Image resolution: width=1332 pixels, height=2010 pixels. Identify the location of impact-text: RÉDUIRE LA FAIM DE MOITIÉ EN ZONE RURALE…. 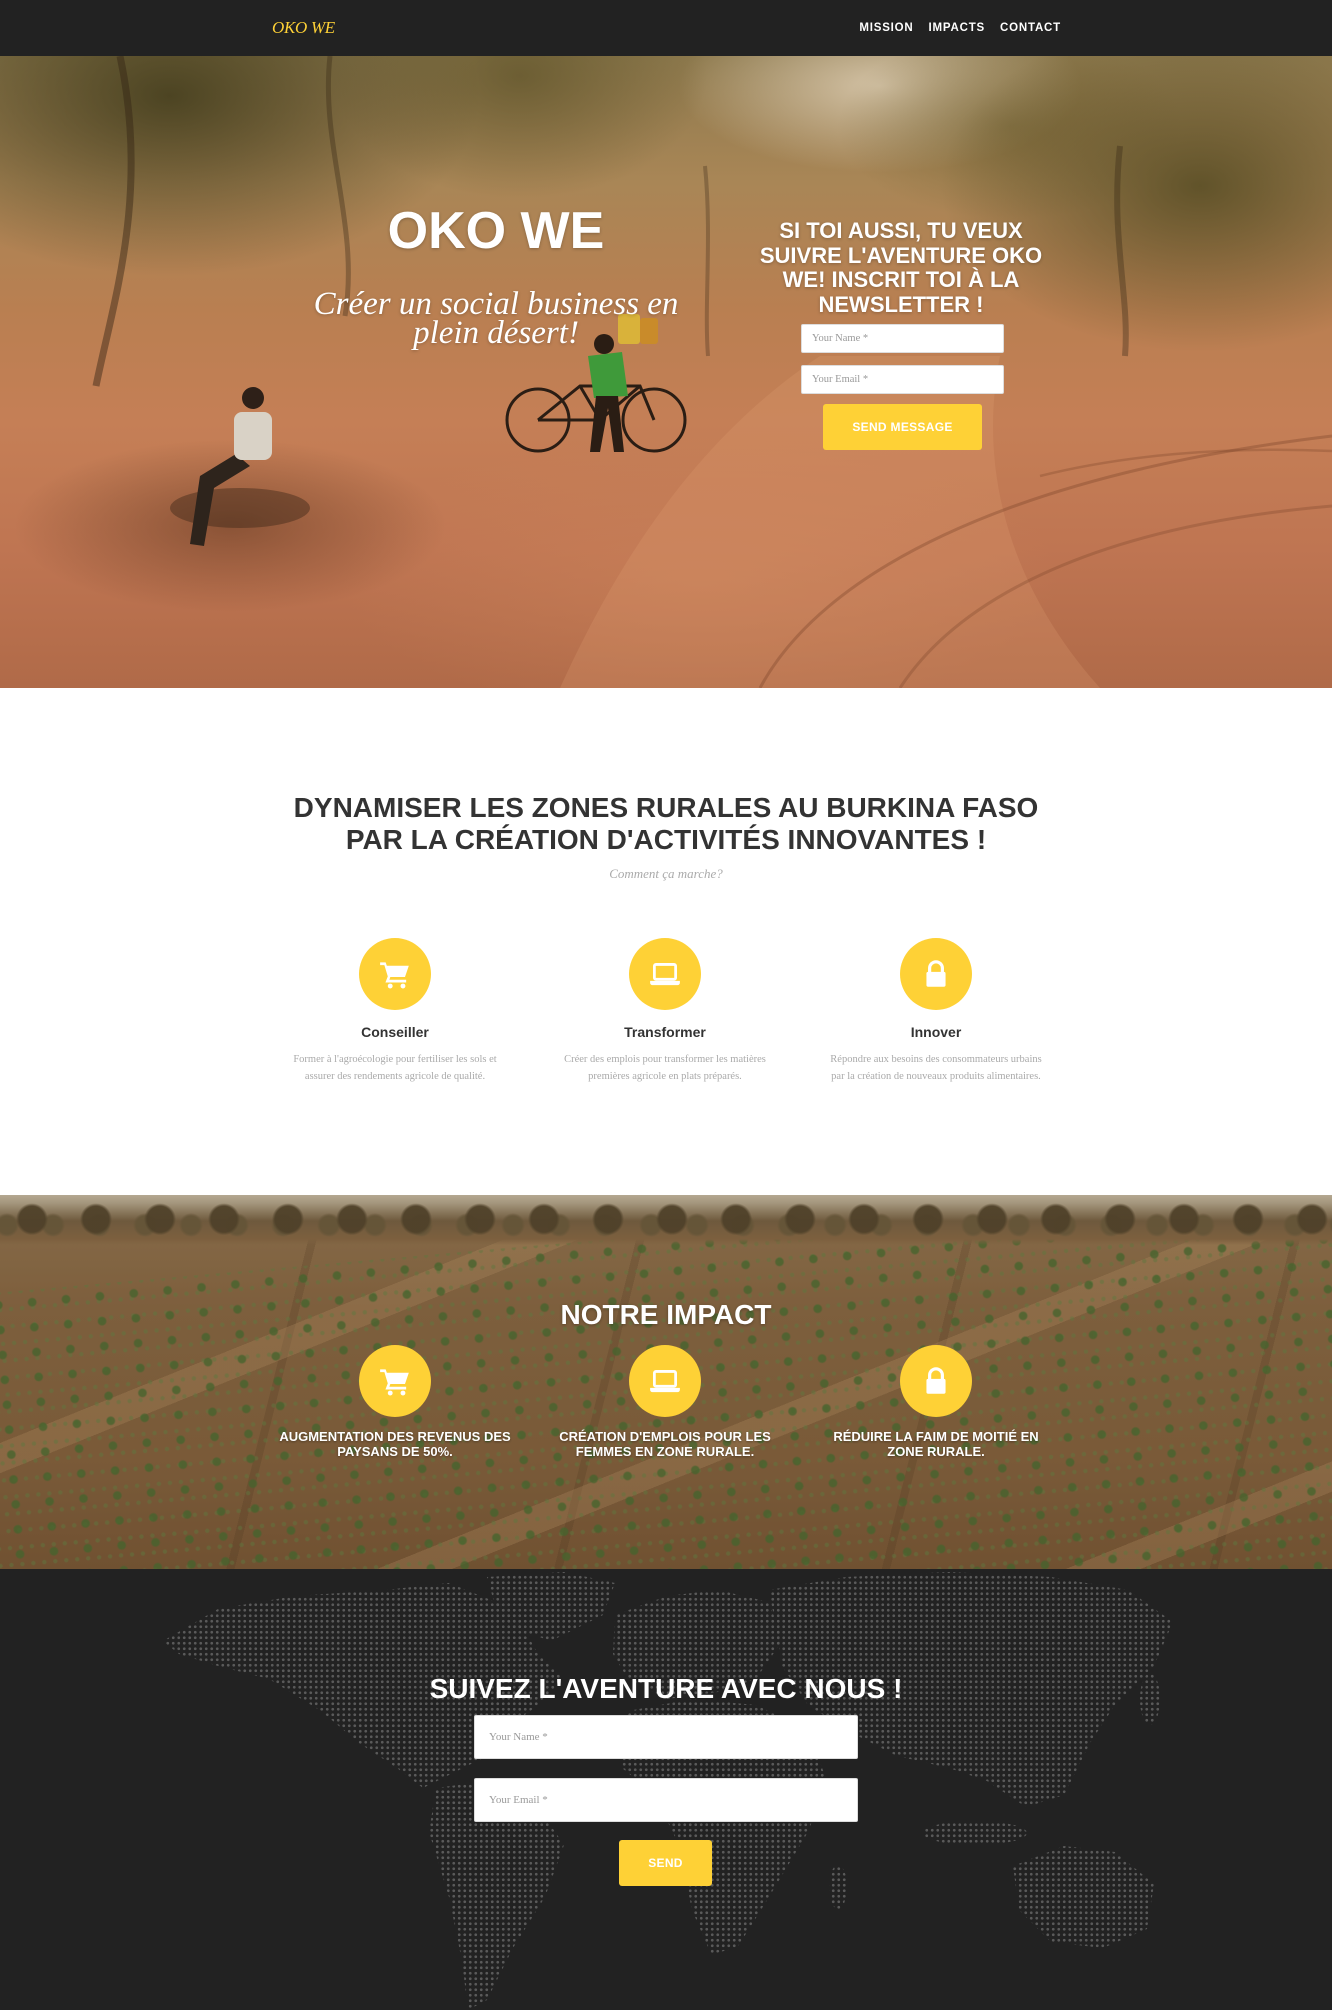
(936, 1444).